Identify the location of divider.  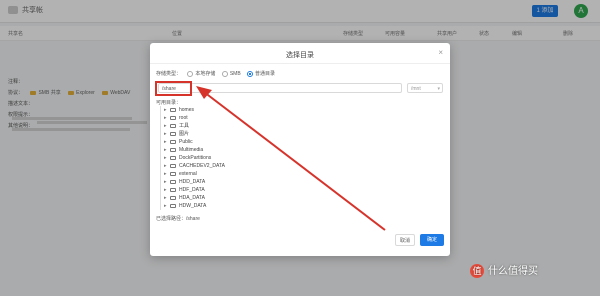
(300, 63).